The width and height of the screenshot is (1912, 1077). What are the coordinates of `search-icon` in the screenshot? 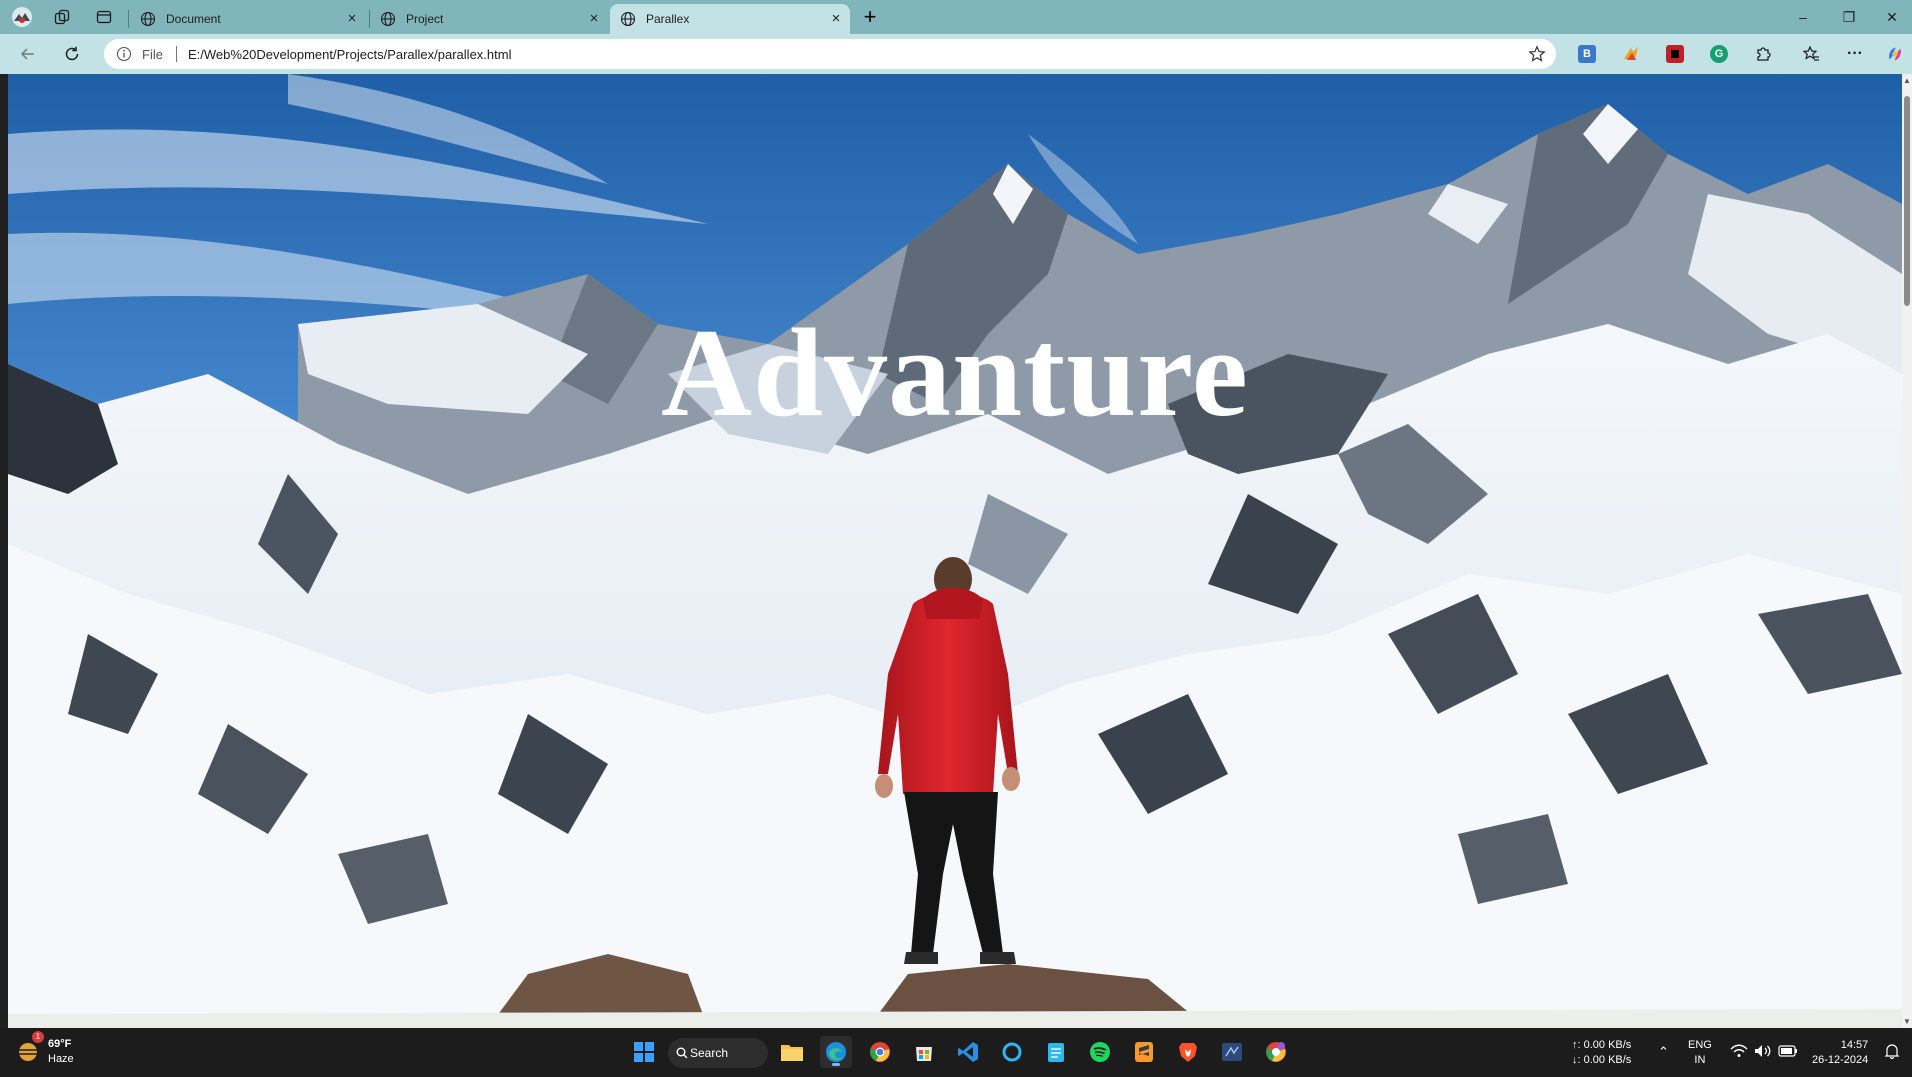 It's located at (682, 1053).